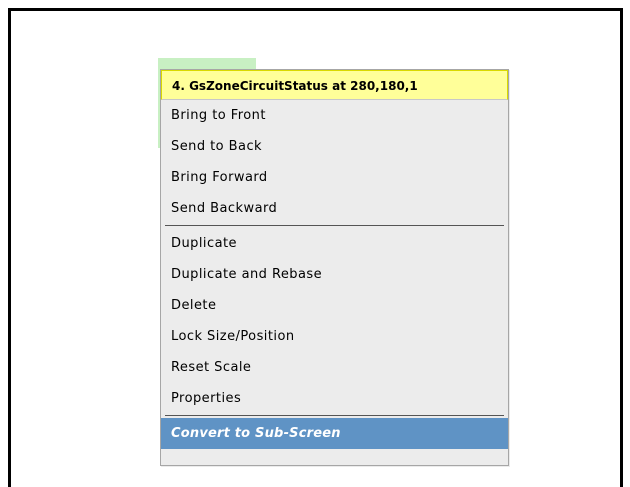  What do you see at coordinates (334, 336) in the screenshot?
I see `lock-size-position-menu-item: Lock Size/Position` at bounding box center [334, 336].